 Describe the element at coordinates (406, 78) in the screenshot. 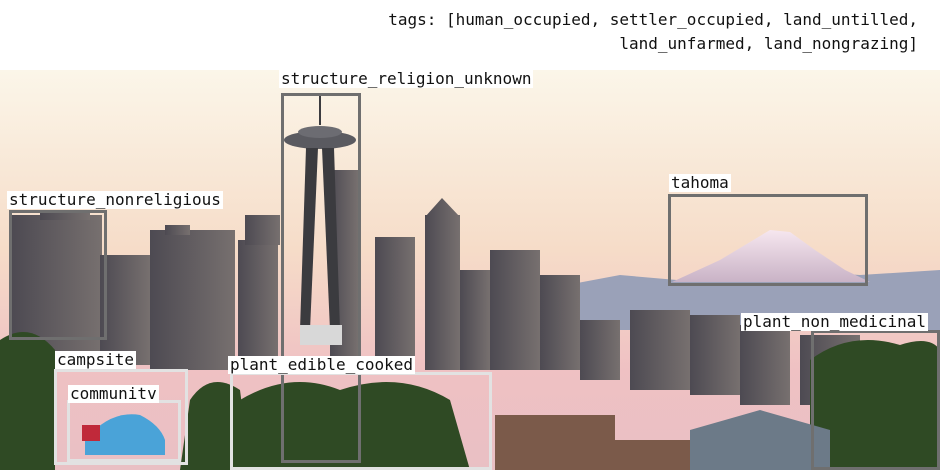

I see `label-structure-religion-unknown: structure_religion_unknown` at that location.